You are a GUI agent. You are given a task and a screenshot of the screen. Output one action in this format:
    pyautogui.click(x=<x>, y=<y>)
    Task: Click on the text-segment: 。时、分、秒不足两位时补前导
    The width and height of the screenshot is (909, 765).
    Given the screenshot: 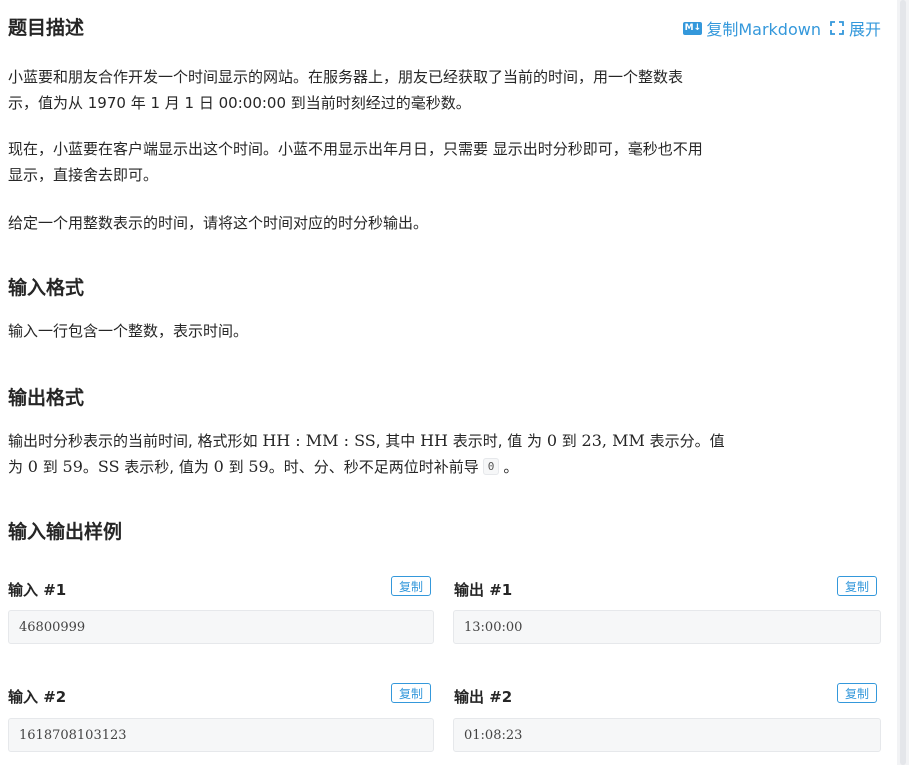 What is the action you would take?
    pyautogui.click(x=373, y=467)
    